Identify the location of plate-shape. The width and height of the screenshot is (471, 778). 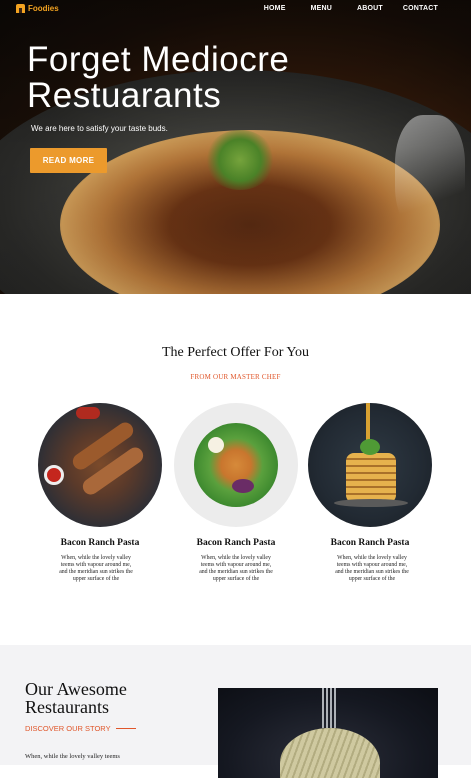
(371, 503).